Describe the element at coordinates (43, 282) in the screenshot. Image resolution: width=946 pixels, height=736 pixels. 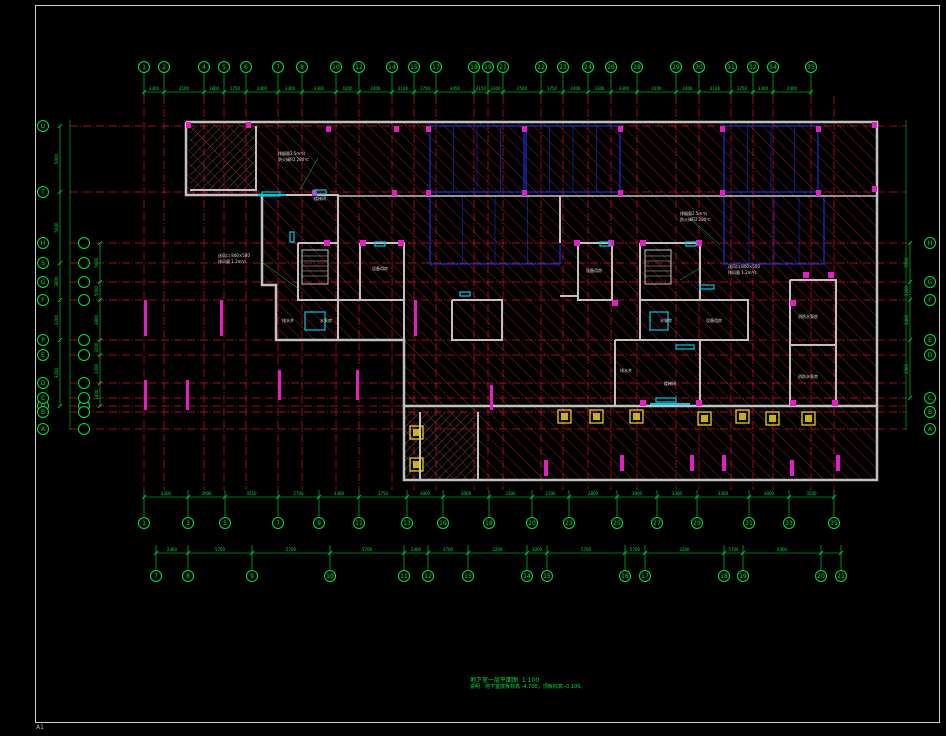
I see `axis-bubble-left: G` at that location.